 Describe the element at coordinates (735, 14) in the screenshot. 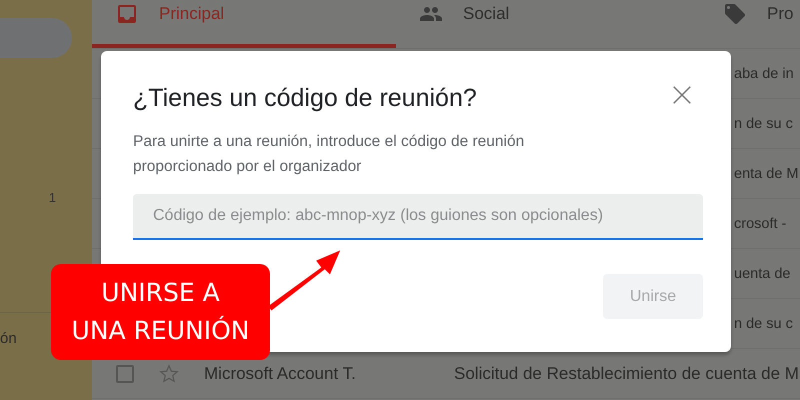

I see `tag-icon` at that location.